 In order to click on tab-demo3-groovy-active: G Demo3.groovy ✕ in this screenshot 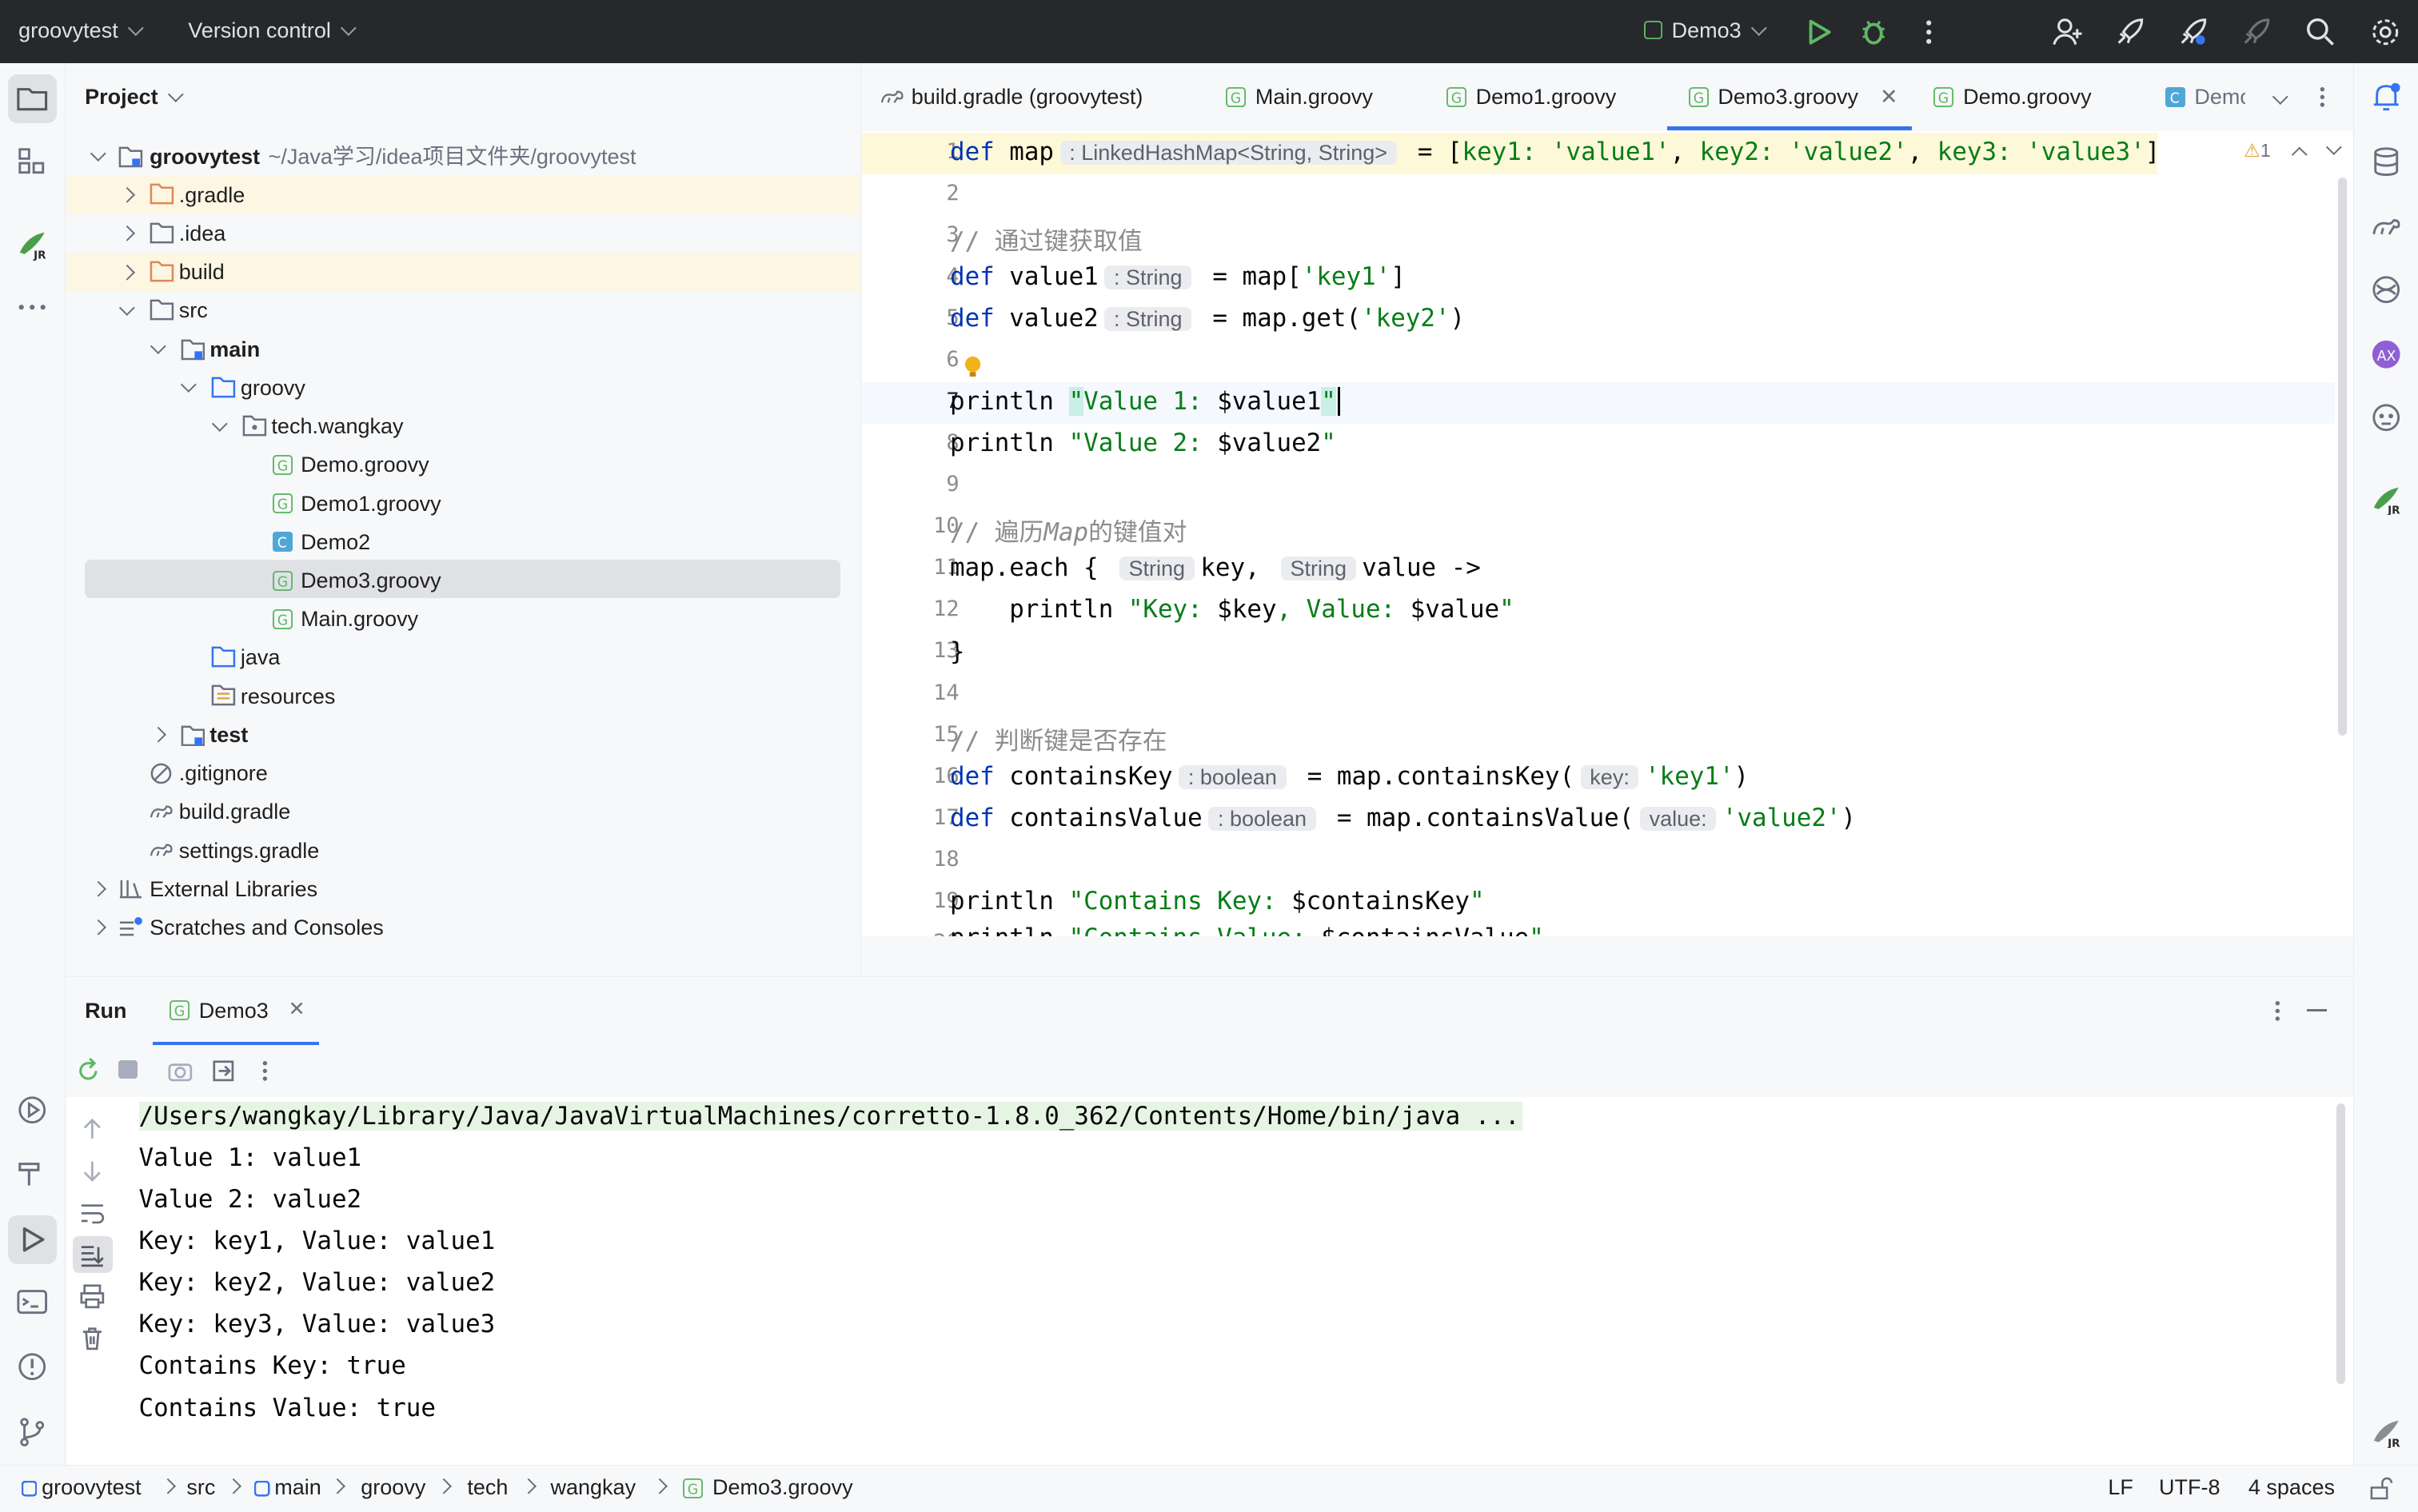, I will do `click(1789, 97)`.